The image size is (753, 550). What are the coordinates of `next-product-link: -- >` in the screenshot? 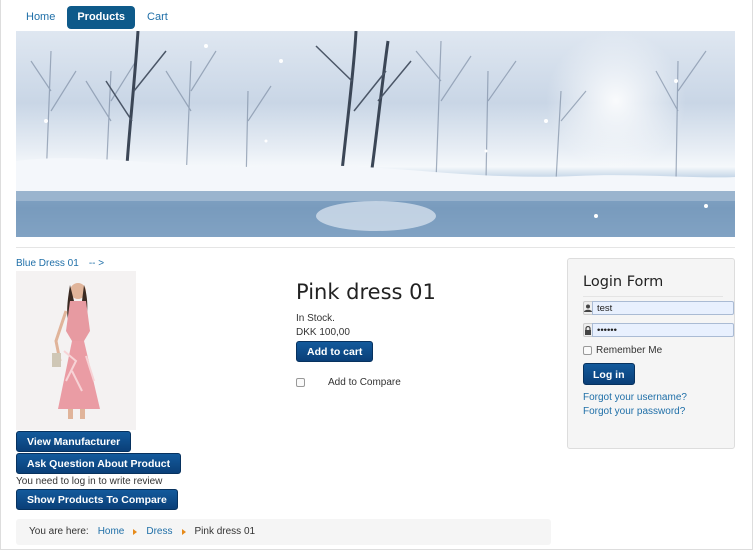 It's located at (96, 263).